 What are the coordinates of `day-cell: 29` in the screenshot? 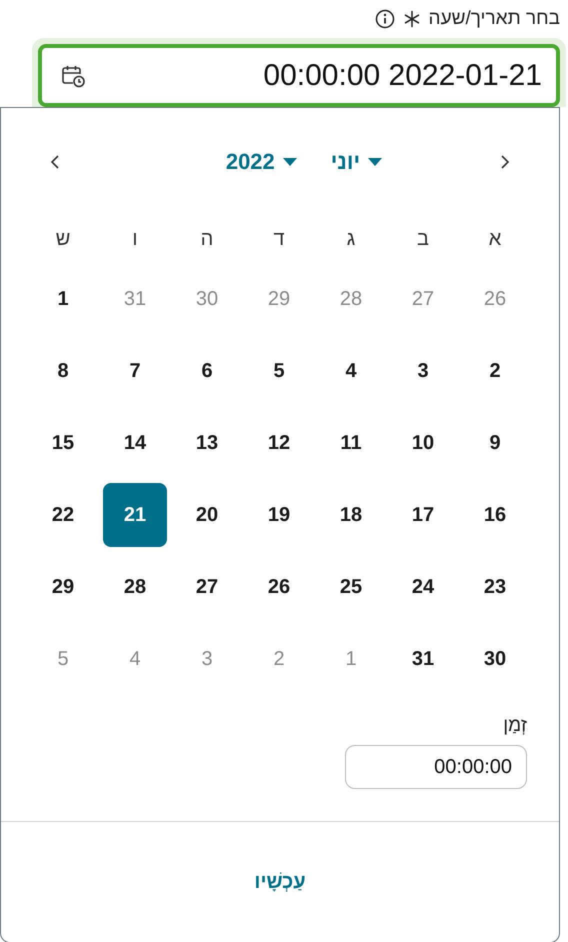 It's located at (63, 587).